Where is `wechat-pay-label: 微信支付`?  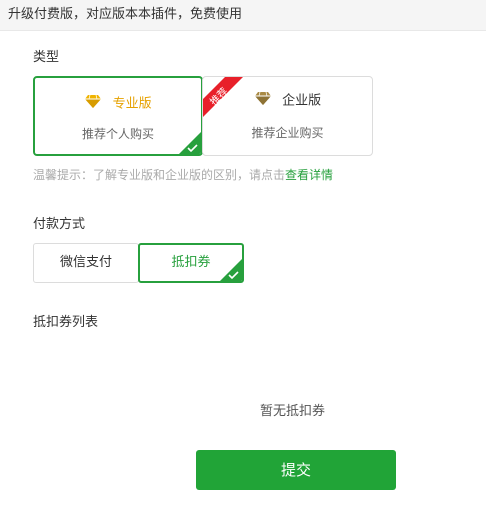
wechat-pay-label: 微信支付 is located at coordinates (85, 262).